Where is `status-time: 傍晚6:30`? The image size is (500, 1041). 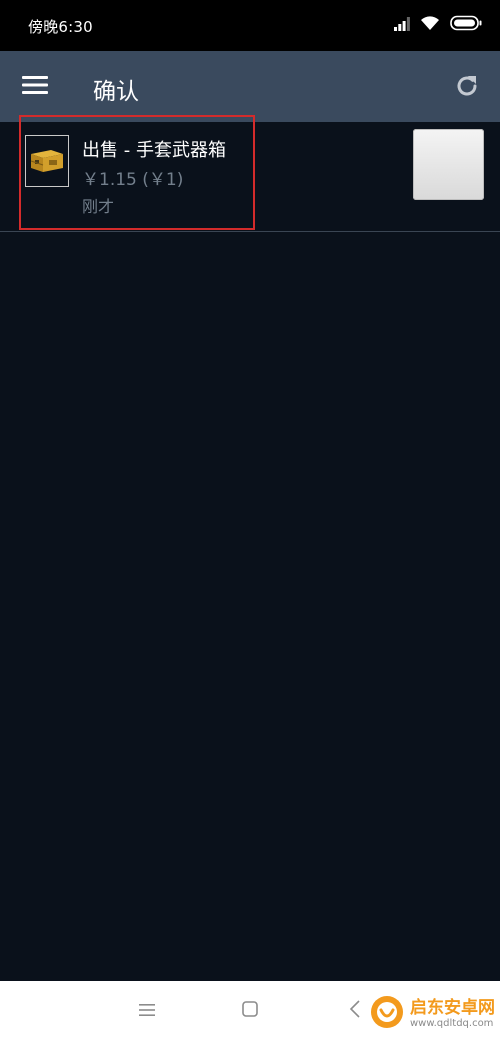
status-time: 傍晚6:30 is located at coordinates (60, 27).